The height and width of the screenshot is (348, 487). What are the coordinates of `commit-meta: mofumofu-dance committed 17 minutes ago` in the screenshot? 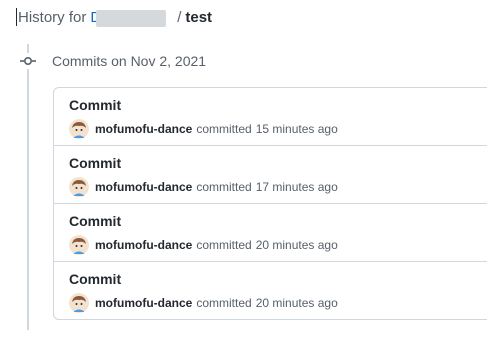 It's located at (203, 187).